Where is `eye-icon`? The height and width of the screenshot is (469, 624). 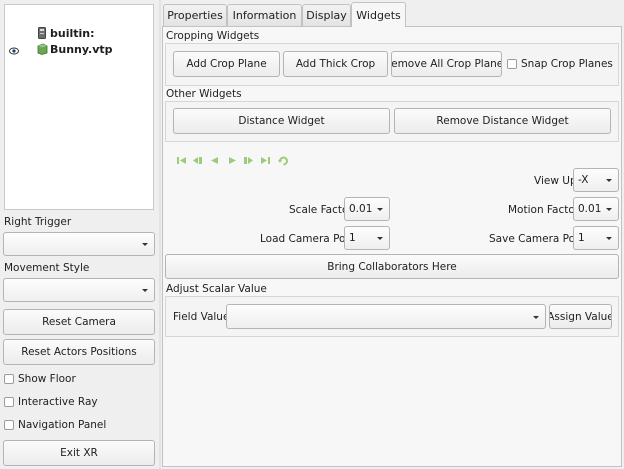 eye-icon is located at coordinates (14, 50).